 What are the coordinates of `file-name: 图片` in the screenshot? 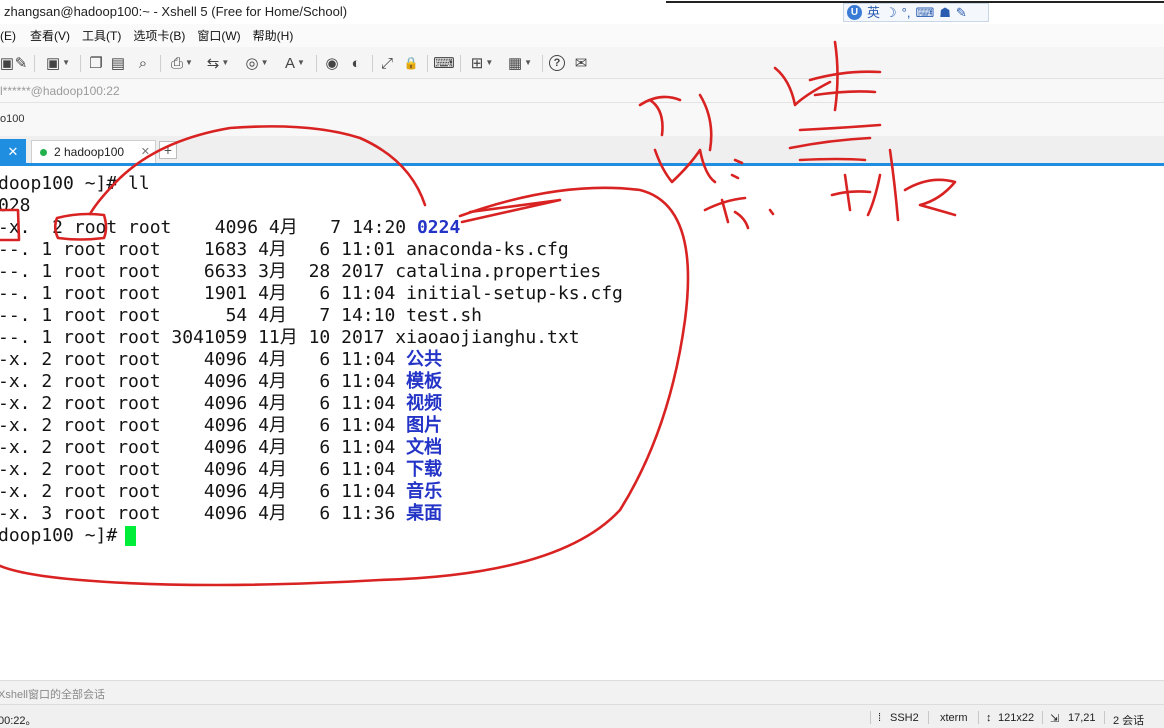 It's located at (424, 425).